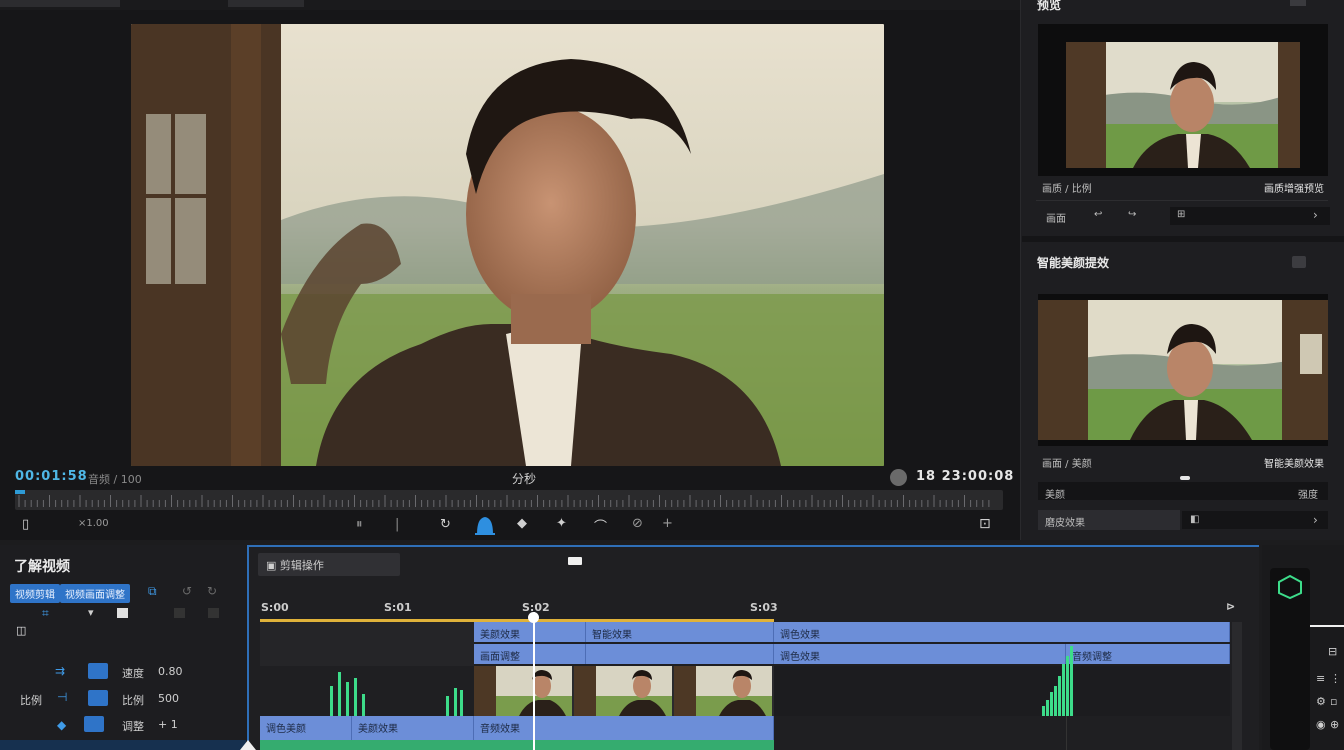 This screenshot has width=1344, height=750. Describe the element at coordinates (301, 565) in the screenshot. I see `timeline-tab-label: 剪辑操作` at that location.